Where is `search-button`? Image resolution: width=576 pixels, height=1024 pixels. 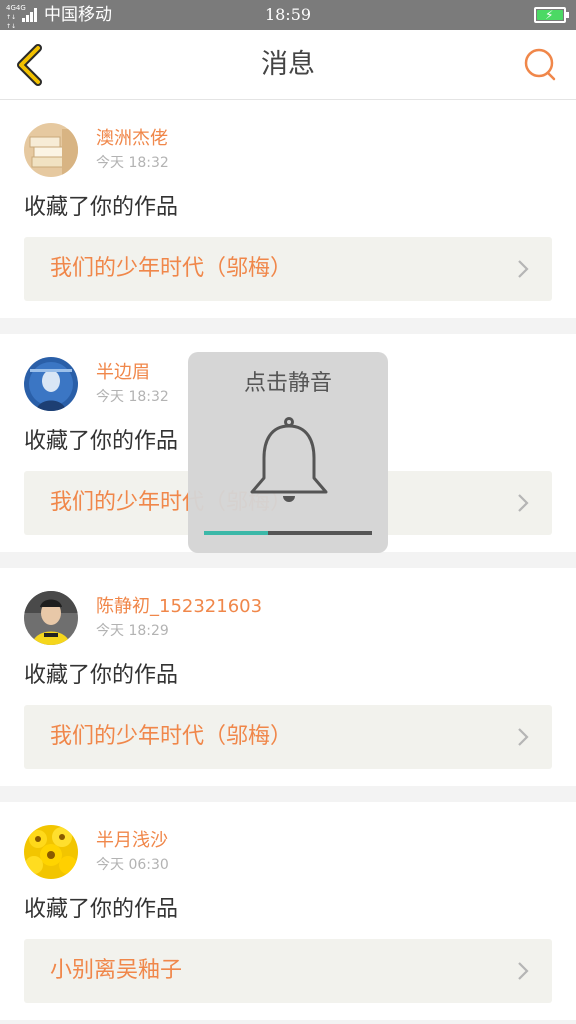 search-button is located at coordinates (540, 64).